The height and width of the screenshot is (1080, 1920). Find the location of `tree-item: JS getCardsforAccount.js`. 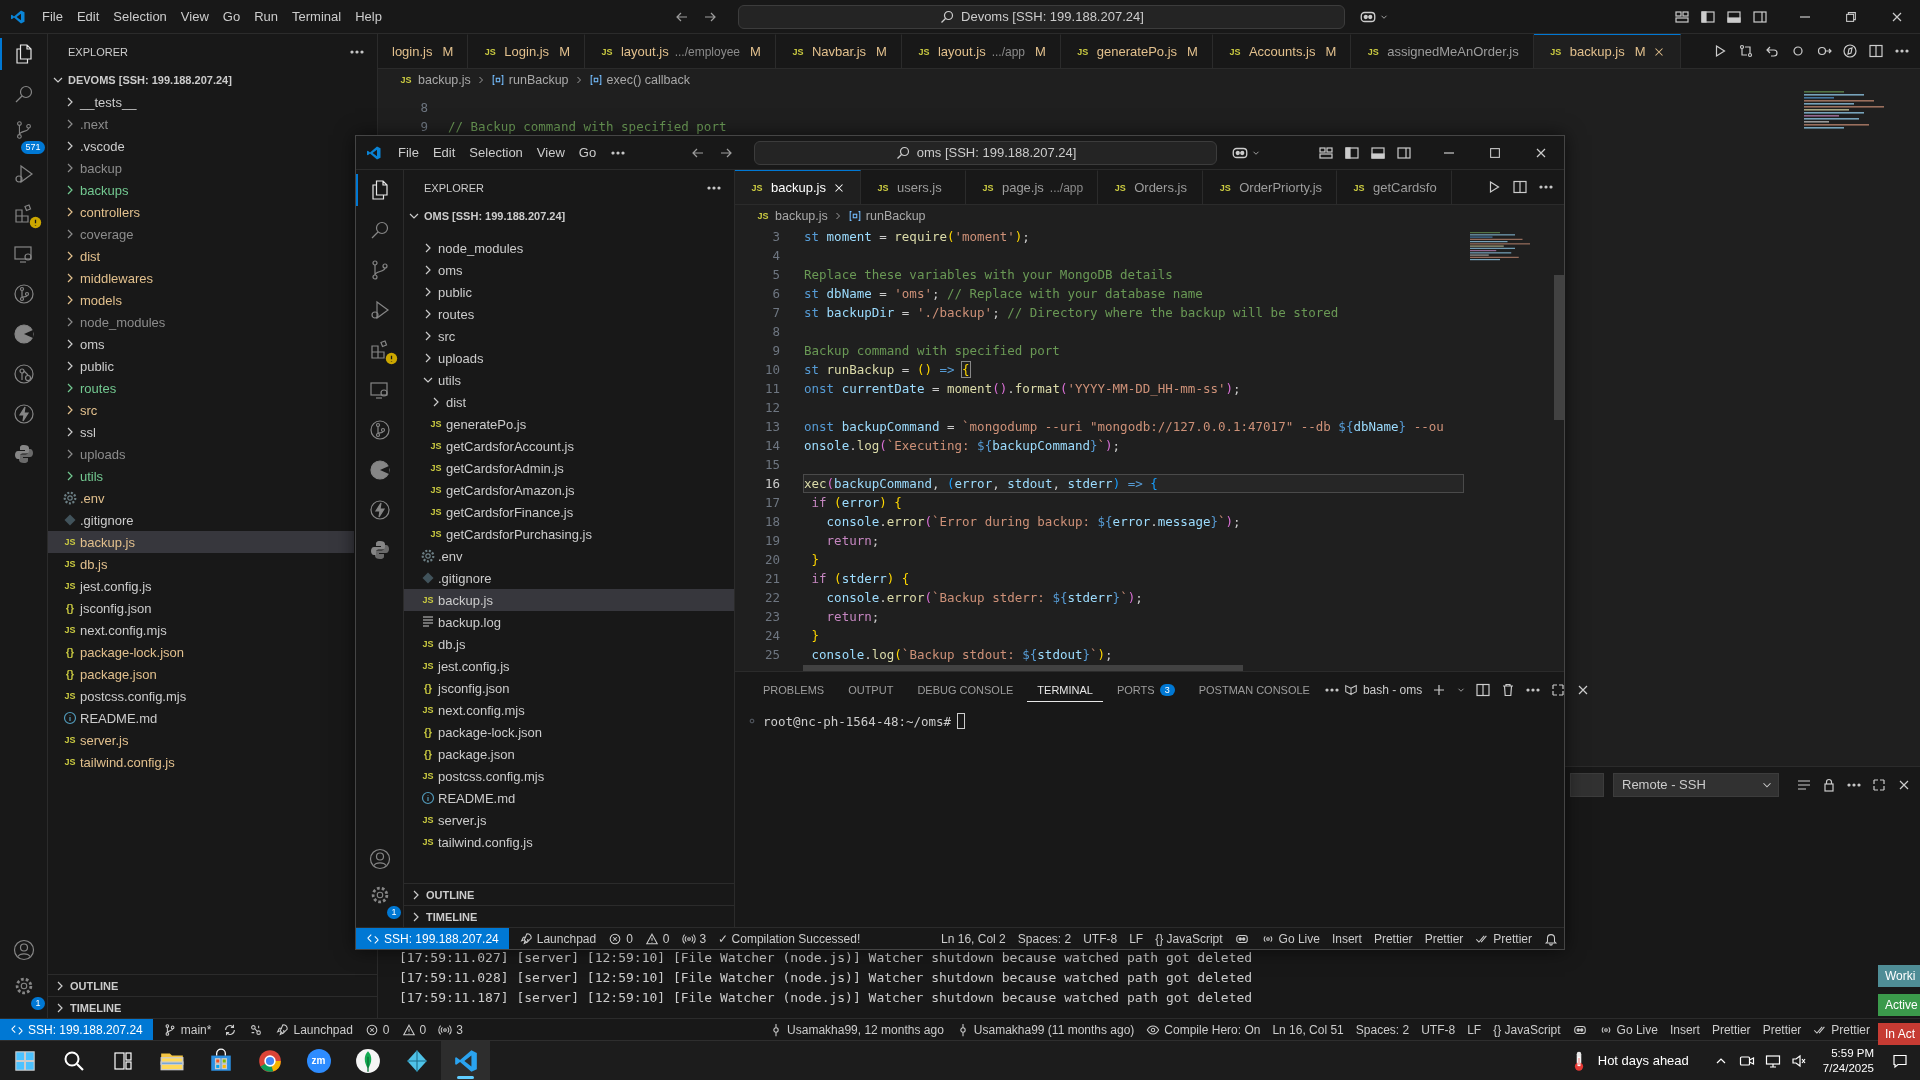

tree-item: JS getCardsforAccount.js is located at coordinates (569, 446).